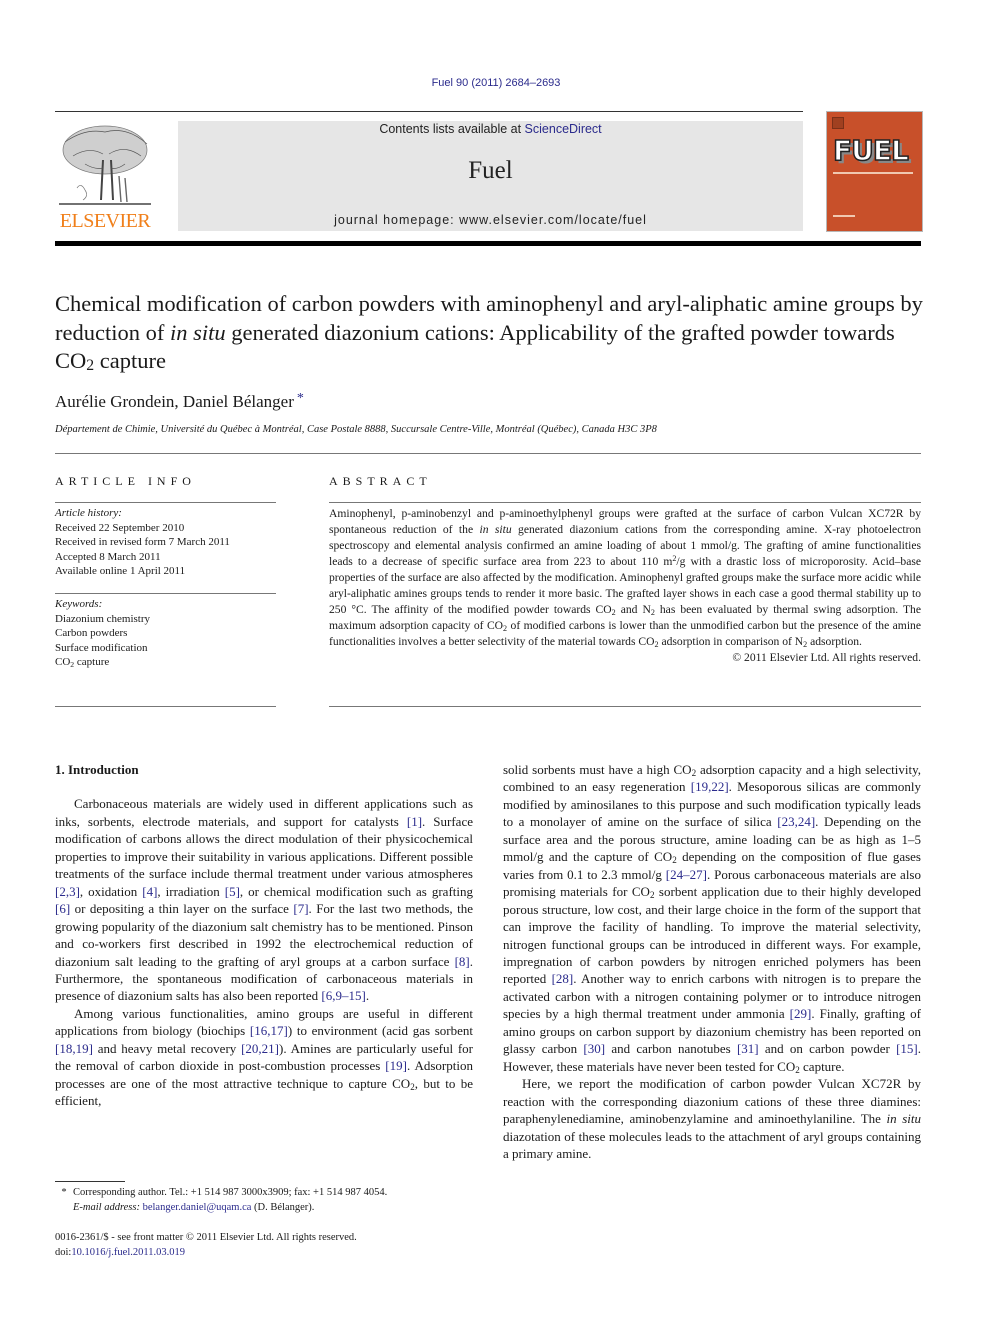 The width and height of the screenshot is (992, 1323). What do you see at coordinates (801, 1013) in the screenshot?
I see `citation-link: [29]` at bounding box center [801, 1013].